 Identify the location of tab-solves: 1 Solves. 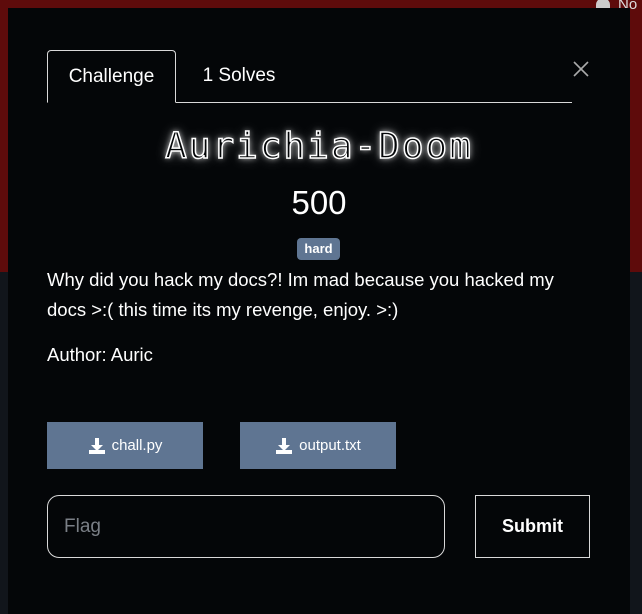
(239, 76).